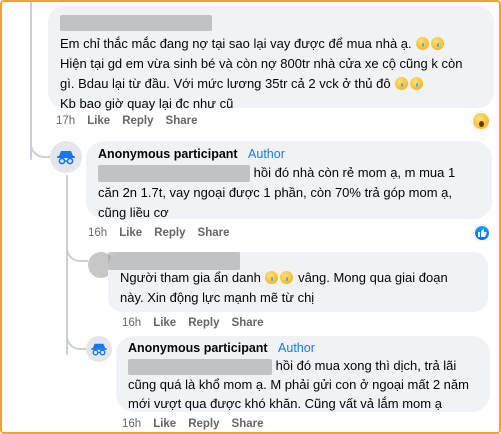  Describe the element at coordinates (65, 121) in the screenshot. I see `comment-time: 17h` at that location.